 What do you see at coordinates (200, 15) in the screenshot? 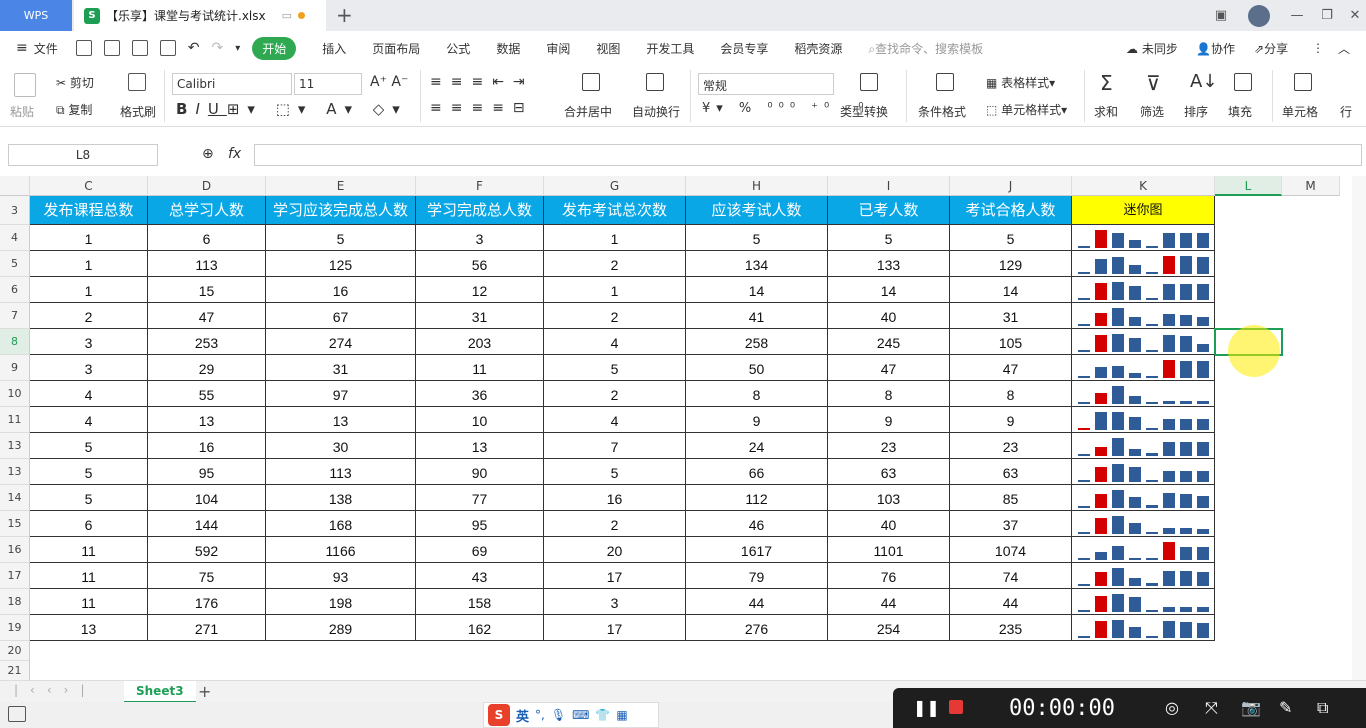
I see `document-tab: S 【乐享】课堂与考试统计.xlsx ▭` at bounding box center [200, 15].